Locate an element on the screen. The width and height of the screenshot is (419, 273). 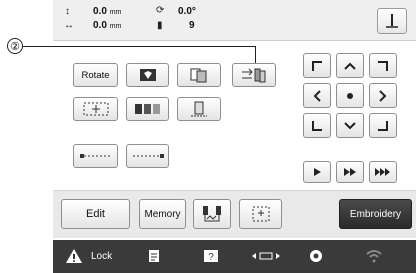
move-right-button is located at coordinates (383, 95).